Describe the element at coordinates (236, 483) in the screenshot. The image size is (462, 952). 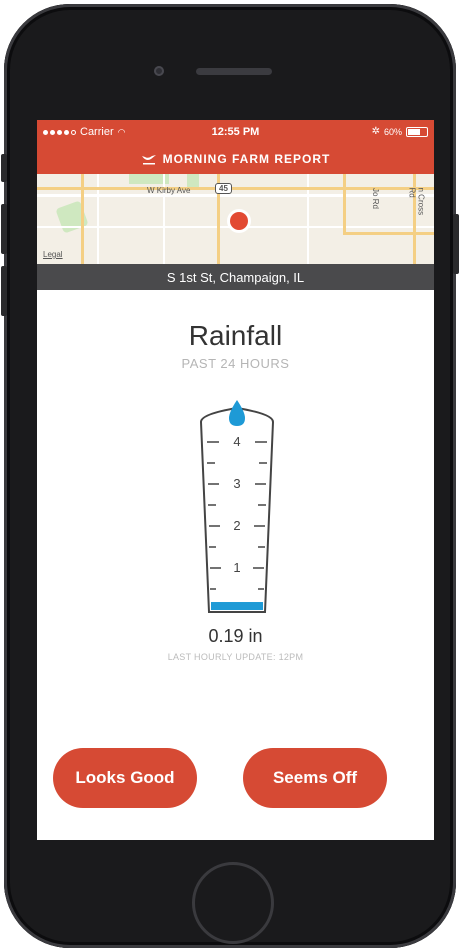
I see `gauge-tick-label: 3` at that location.